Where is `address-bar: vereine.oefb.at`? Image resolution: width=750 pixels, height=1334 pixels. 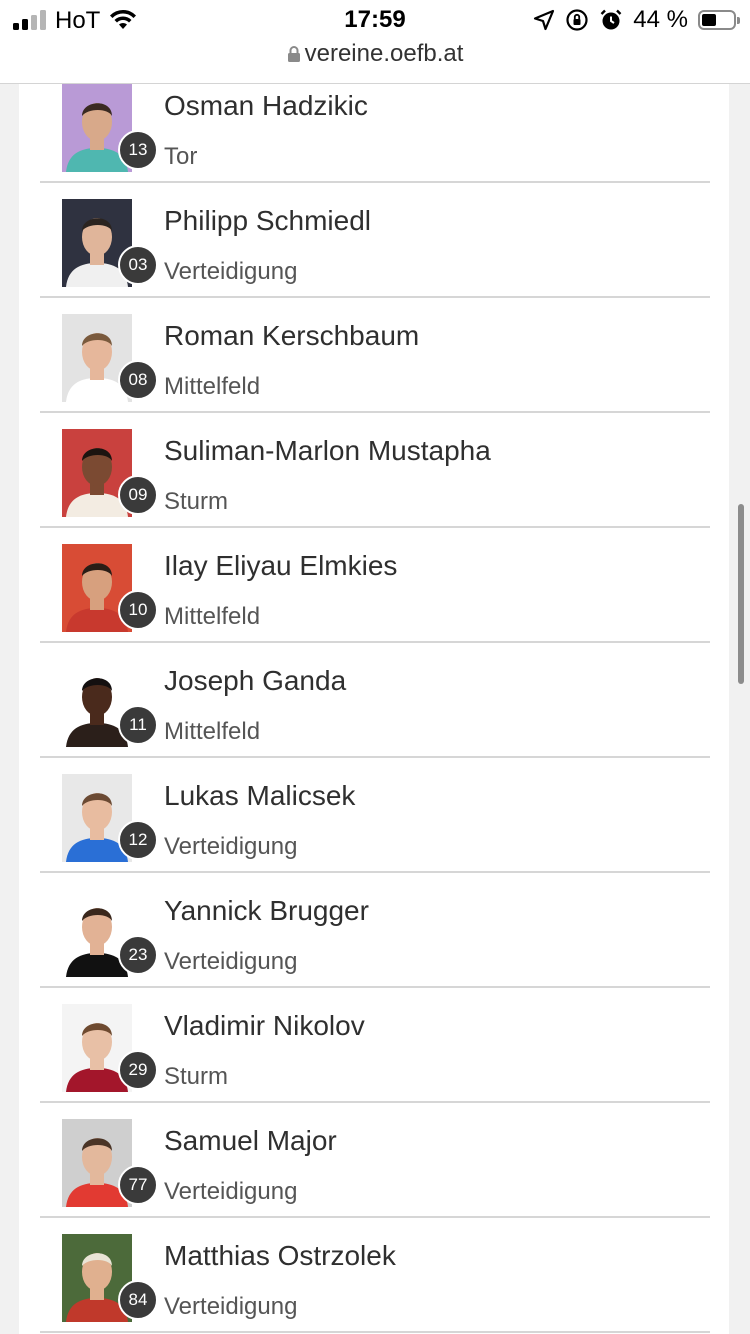
address-bar: vereine.oefb.at is located at coordinates (375, 54).